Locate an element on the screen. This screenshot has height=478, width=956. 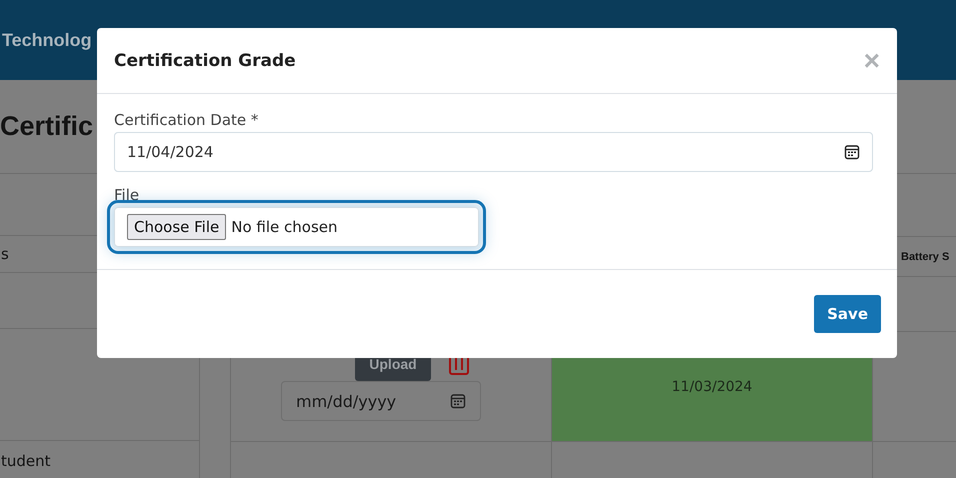
date-field: 11/04/2024 is located at coordinates (493, 152).